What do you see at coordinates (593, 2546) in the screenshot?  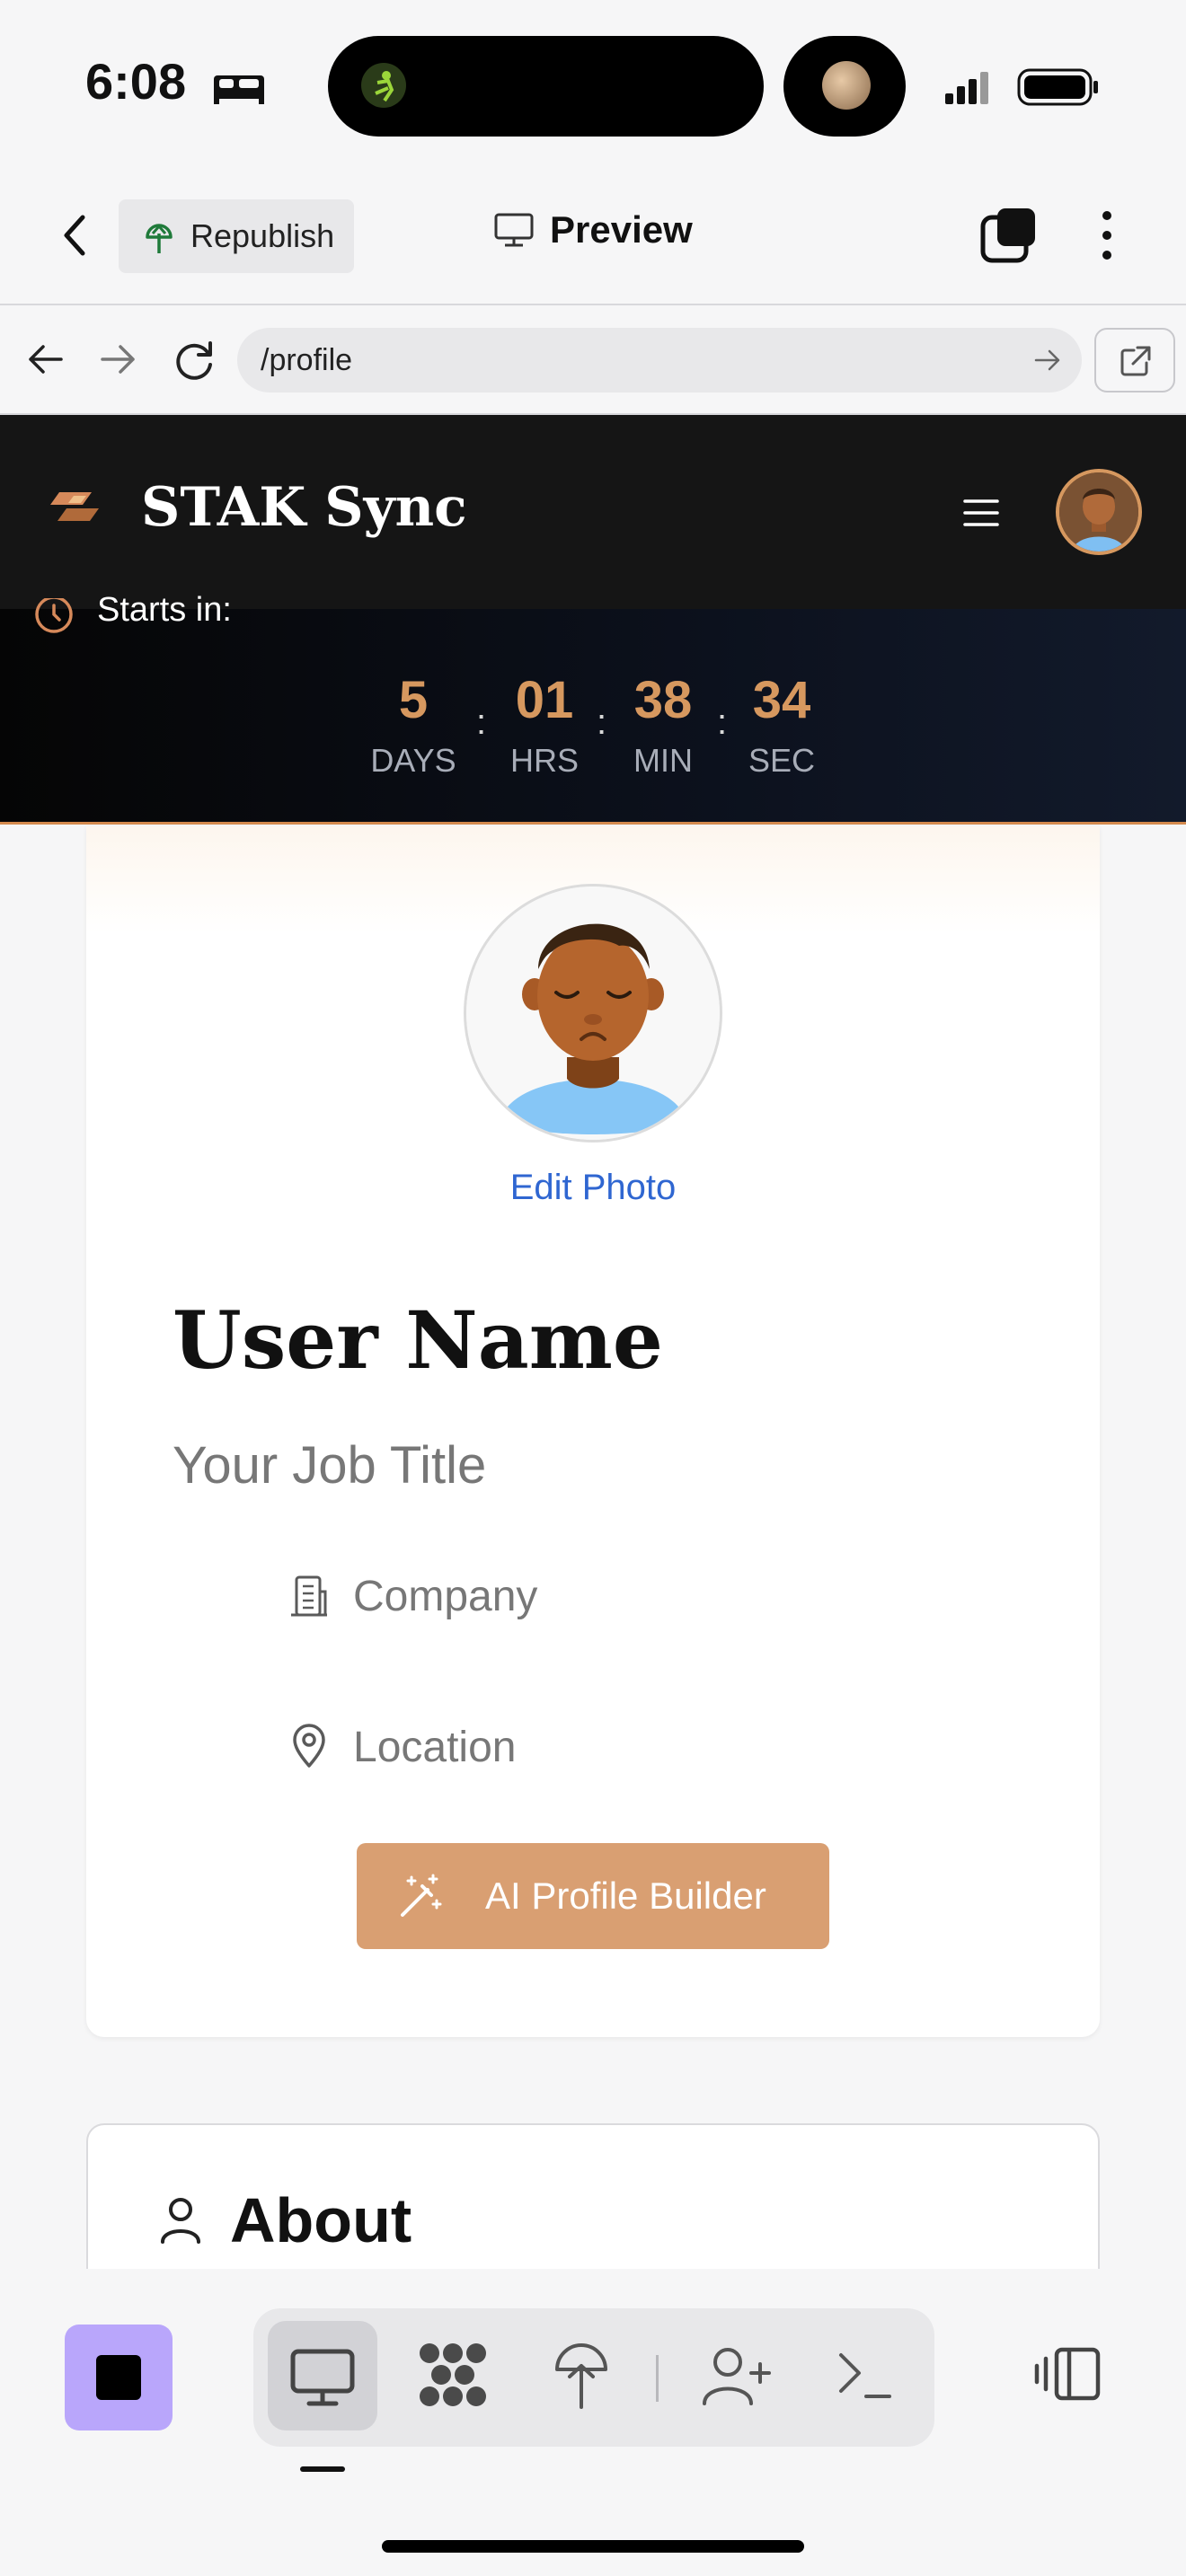 I see `home-indicator` at bounding box center [593, 2546].